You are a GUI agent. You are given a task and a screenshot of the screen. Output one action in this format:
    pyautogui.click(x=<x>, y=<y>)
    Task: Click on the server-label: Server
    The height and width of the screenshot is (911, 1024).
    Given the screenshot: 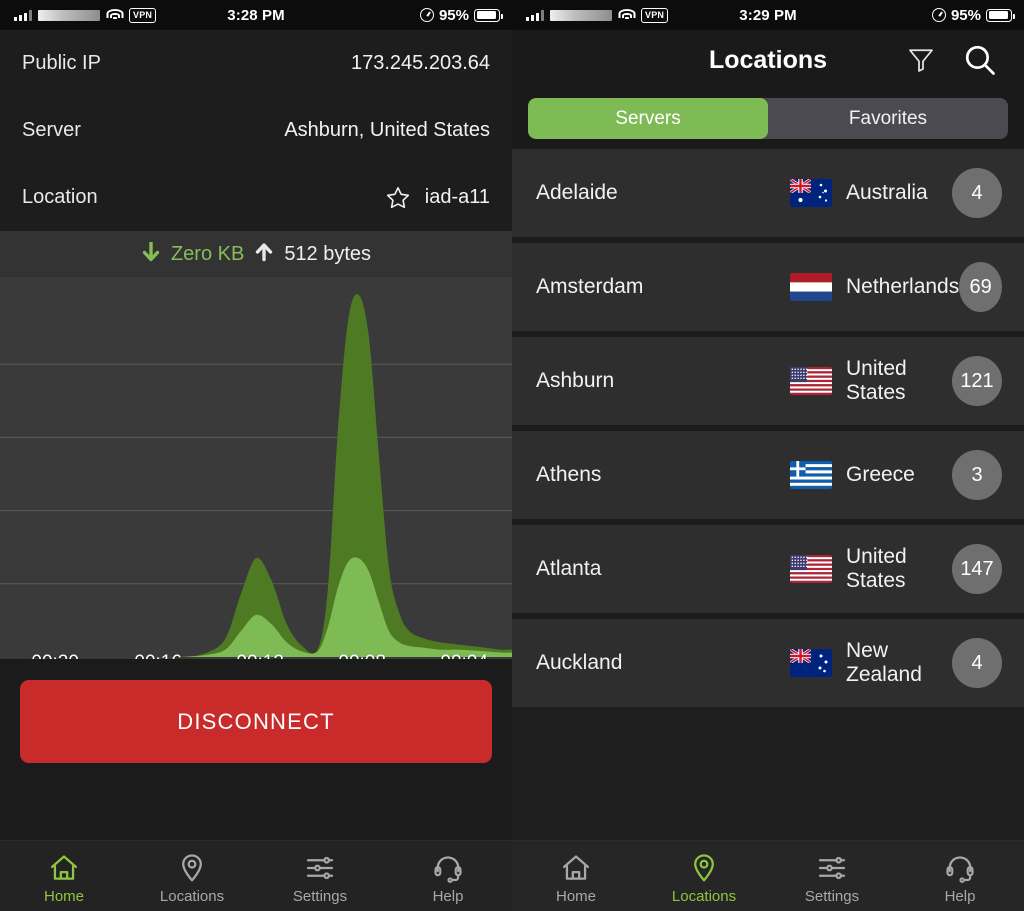 What is the action you would take?
    pyautogui.click(x=51, y=130)
    